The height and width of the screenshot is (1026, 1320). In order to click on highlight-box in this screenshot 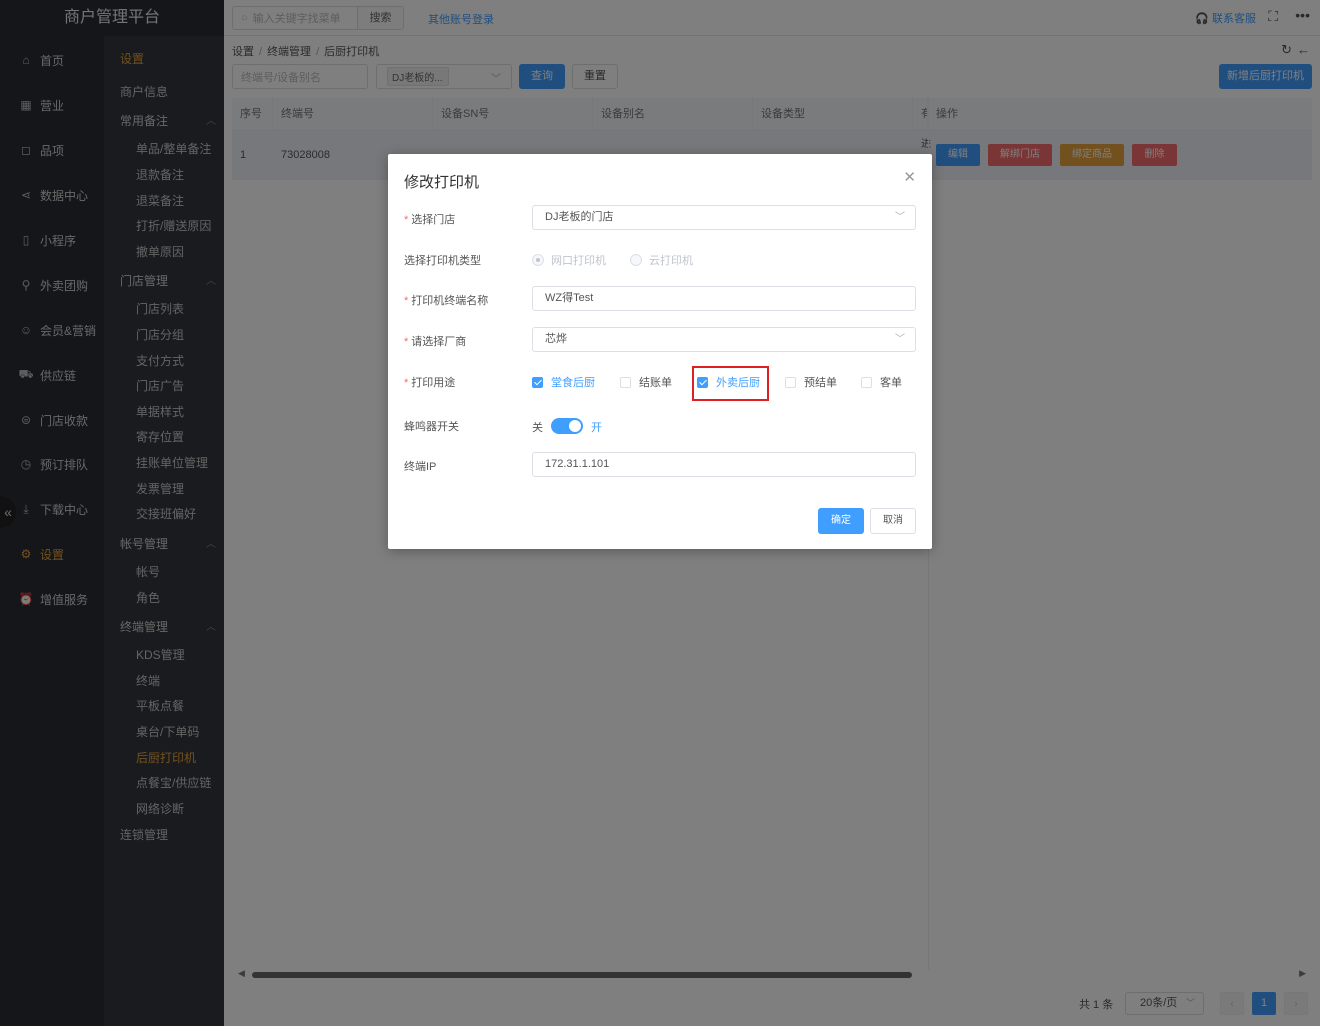, I will do `click(730, 383)`.